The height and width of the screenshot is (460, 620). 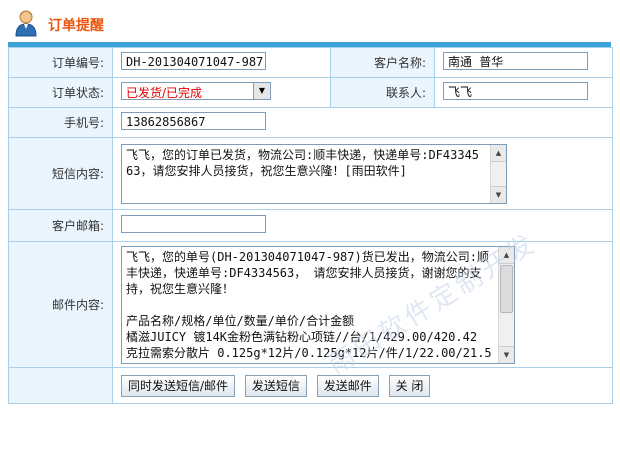 I want to click on order-status-label: 订单状态:, so click(x=60, y=92).